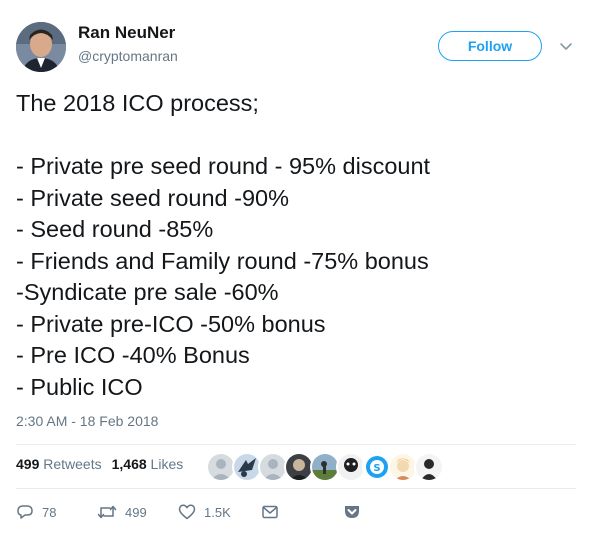 The image size is (600, 536). I want to click on tweet-line: - Public ICO, so click(79, 386).